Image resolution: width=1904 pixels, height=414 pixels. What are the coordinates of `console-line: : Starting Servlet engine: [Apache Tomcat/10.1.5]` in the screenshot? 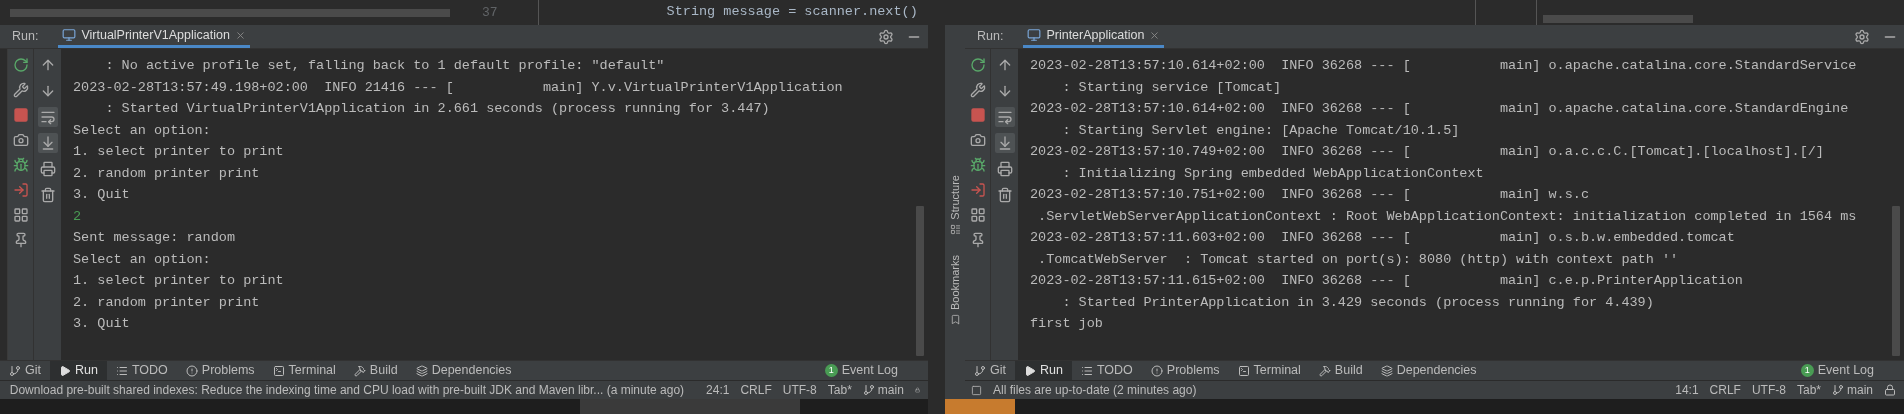 It's located at (1260, 130).